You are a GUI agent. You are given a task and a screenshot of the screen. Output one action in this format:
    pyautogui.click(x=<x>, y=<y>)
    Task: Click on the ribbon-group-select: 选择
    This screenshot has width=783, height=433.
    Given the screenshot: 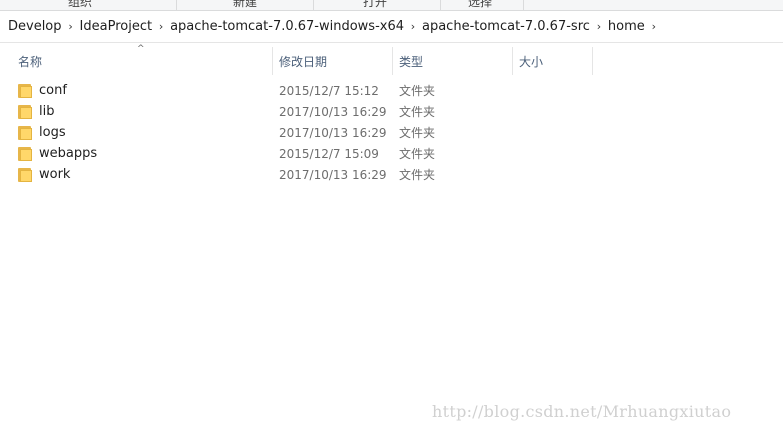 What is the action you would take?
    pyautogui.click(x=479, y=4)
    